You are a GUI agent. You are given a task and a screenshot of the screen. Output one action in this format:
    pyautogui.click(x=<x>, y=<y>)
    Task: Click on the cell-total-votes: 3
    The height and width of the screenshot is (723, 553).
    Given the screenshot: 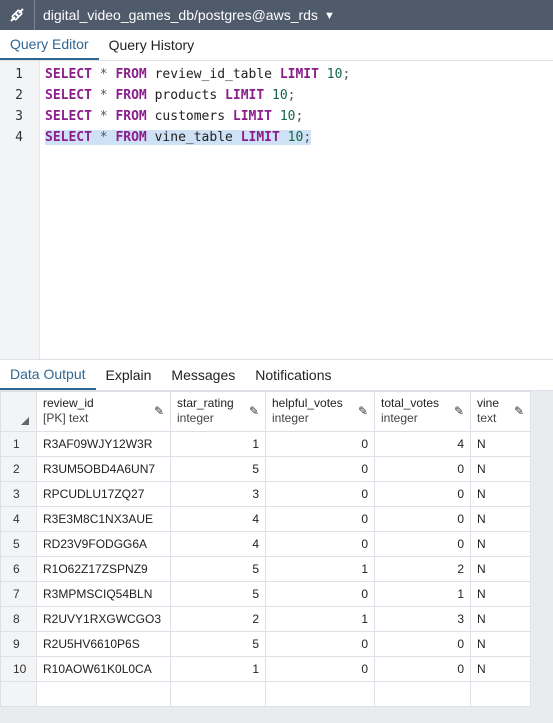 What is the action you would take?
    pyautogui.click(x=422, y=619)
    